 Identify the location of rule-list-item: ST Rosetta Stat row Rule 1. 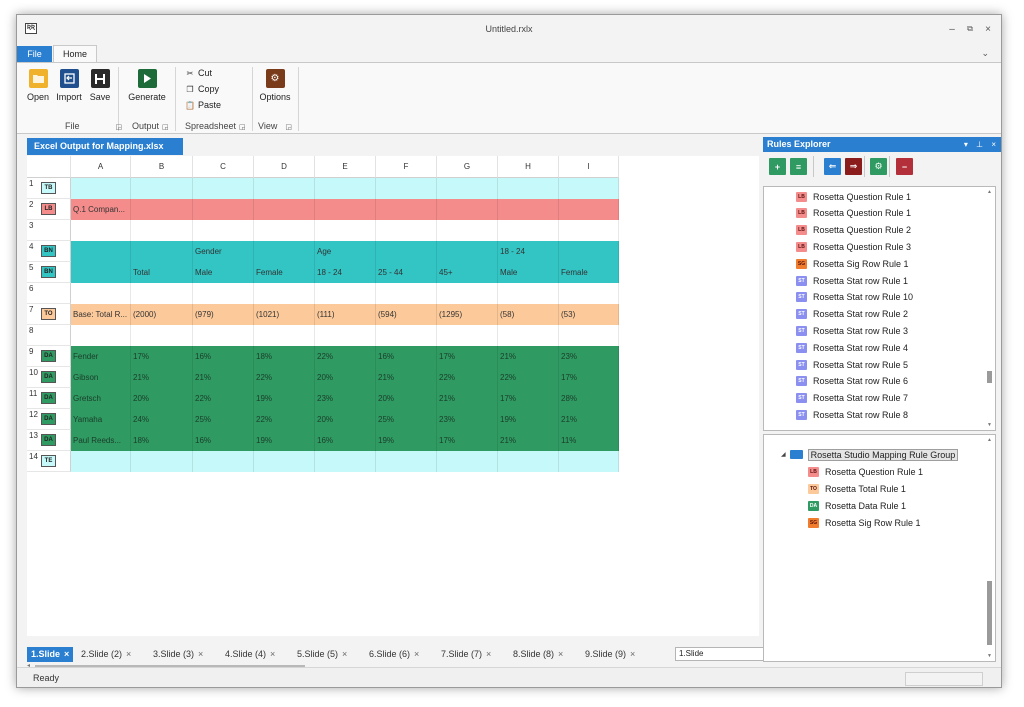
(852, 280).